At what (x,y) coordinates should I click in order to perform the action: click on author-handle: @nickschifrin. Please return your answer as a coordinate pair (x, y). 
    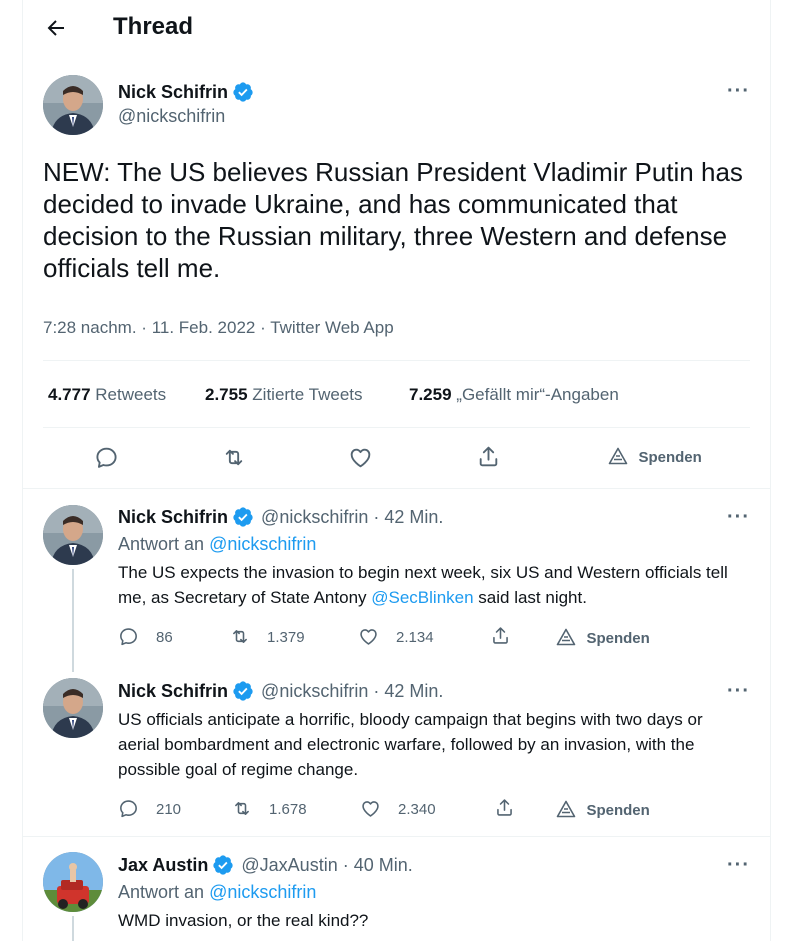
    Looking at the image, I should click on (185, 116).